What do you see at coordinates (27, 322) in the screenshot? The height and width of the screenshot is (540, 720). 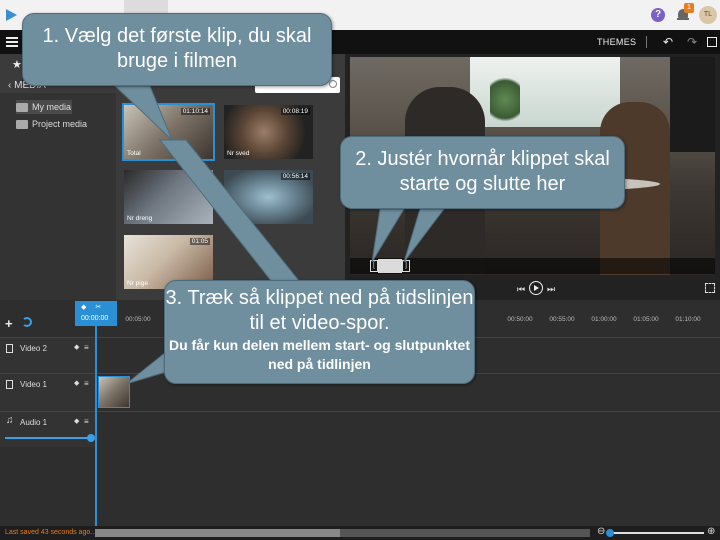 I see `snap-magnet-icon` at bounding box center [27, 322].